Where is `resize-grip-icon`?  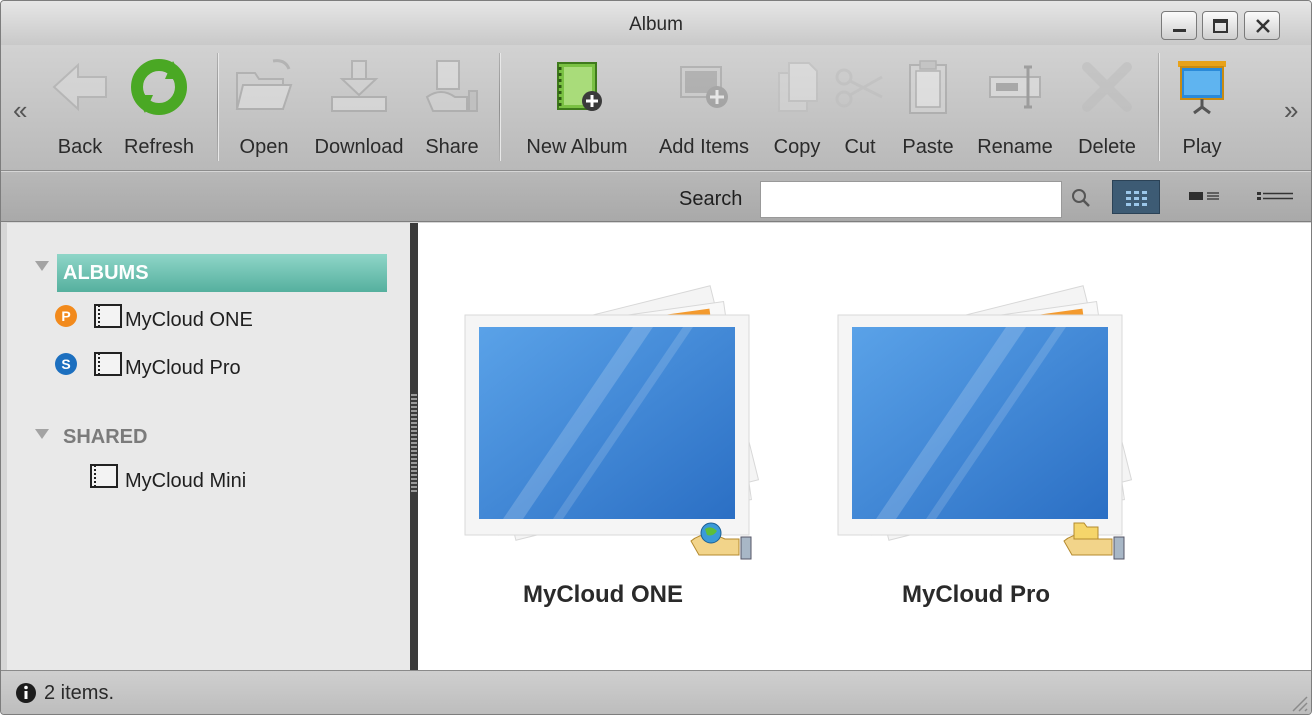 resize-grip-icon is located at coordinates (1299, 703).